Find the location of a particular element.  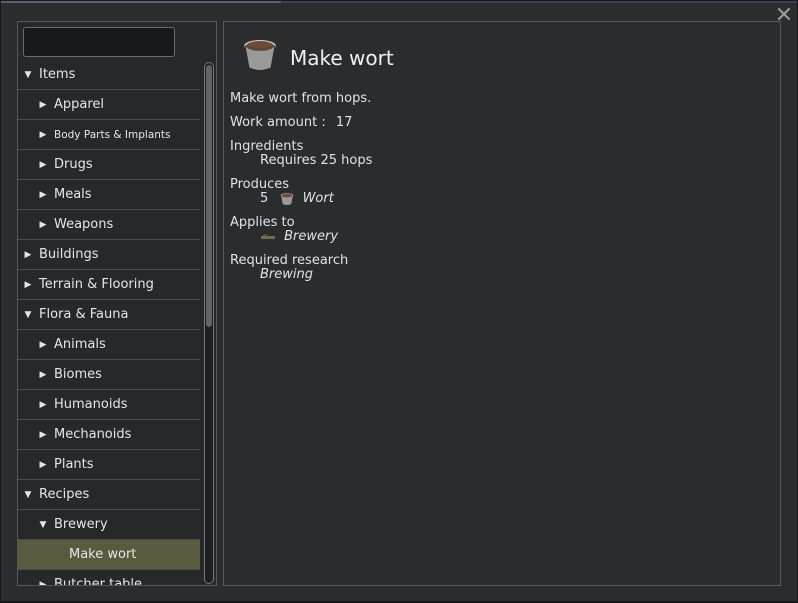

tree-item: ▼ Flora & Fauna is located at coordinates (109, 315).